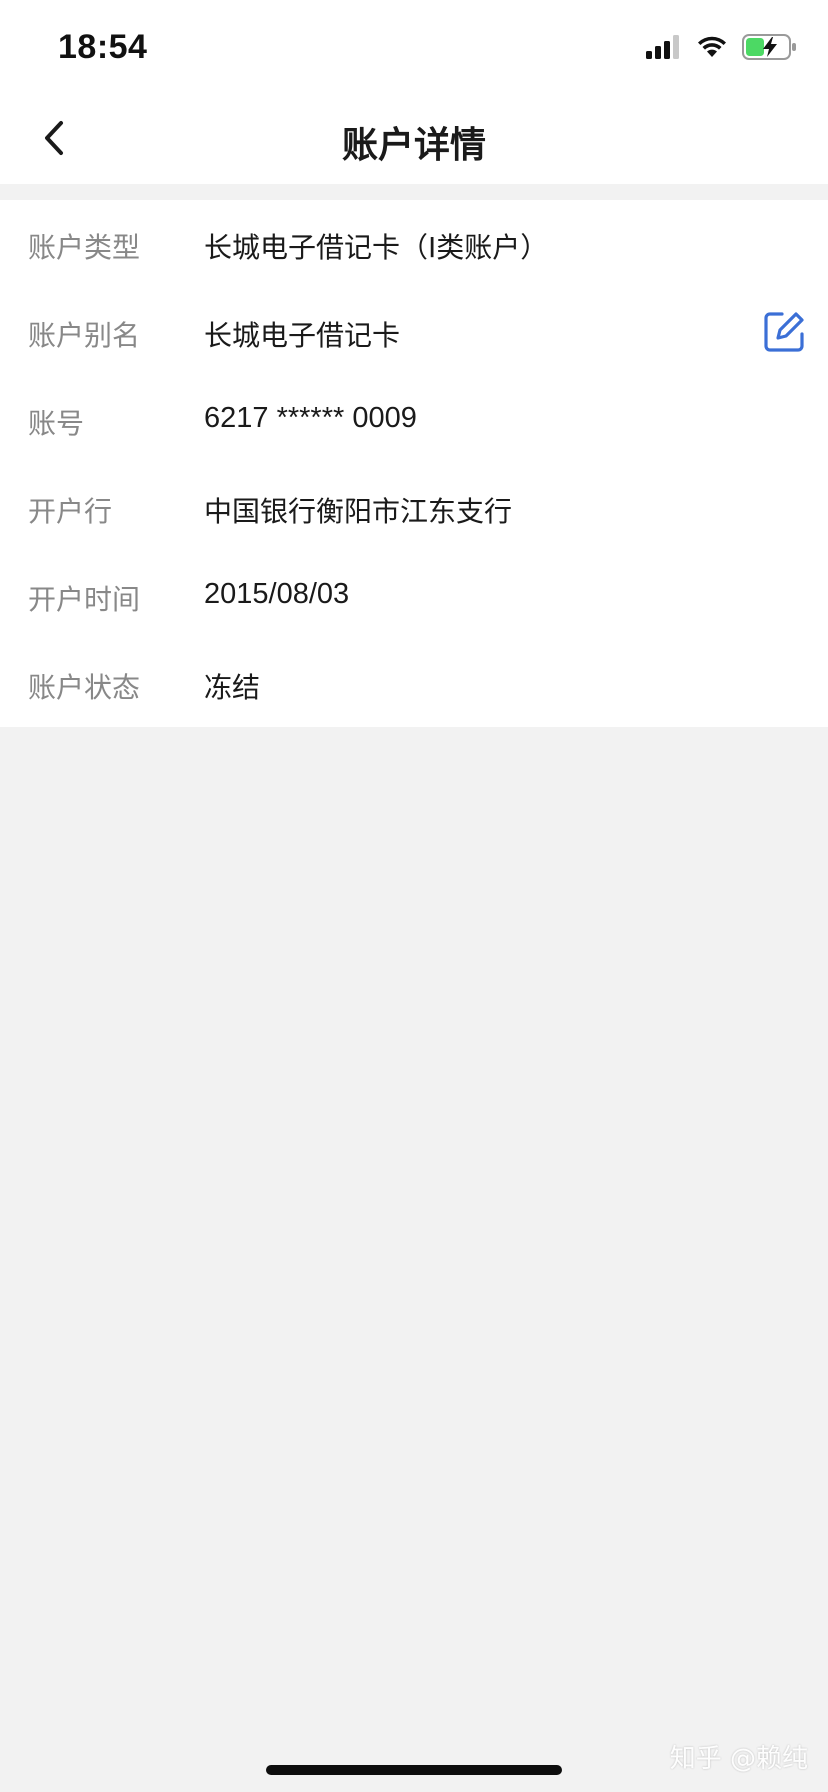  Describe the element at coordinates (414, 332) in the screenshot. I see `detail-row-account-alias: 账户别名 长城电子借记卡` at that location.